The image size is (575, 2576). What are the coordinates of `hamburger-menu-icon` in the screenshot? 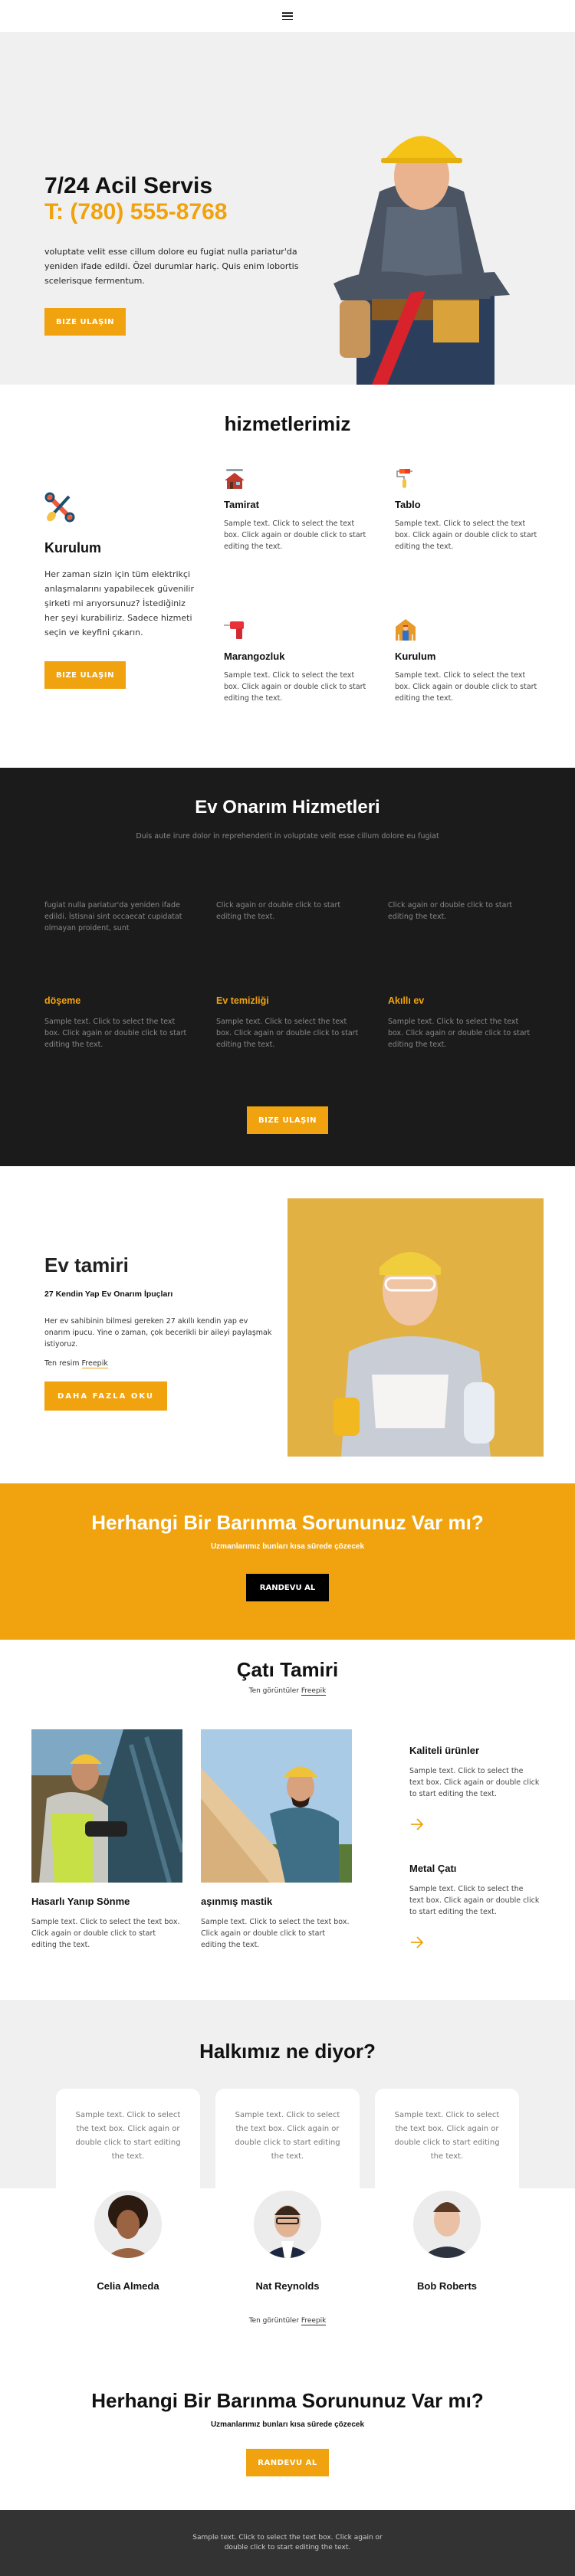 It's located at (287, 16).